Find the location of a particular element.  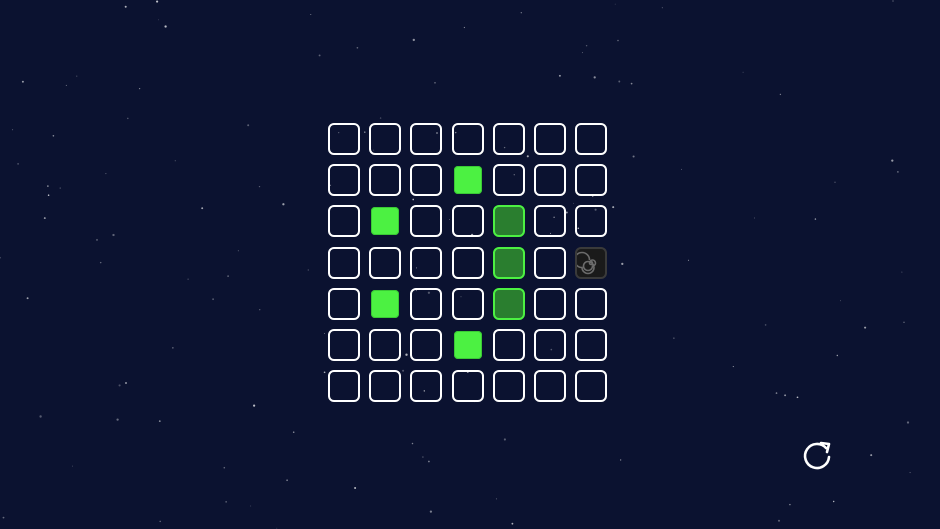

grid-cell-portal is located at coordinates (591, 263).